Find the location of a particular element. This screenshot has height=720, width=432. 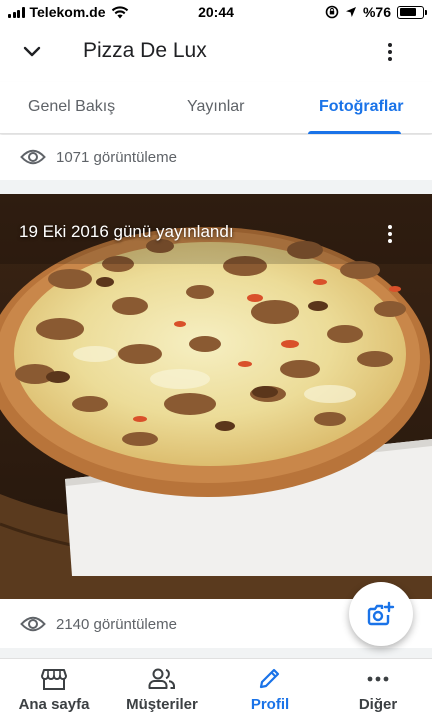

pencil-icon is located at coordinates (269, 678).